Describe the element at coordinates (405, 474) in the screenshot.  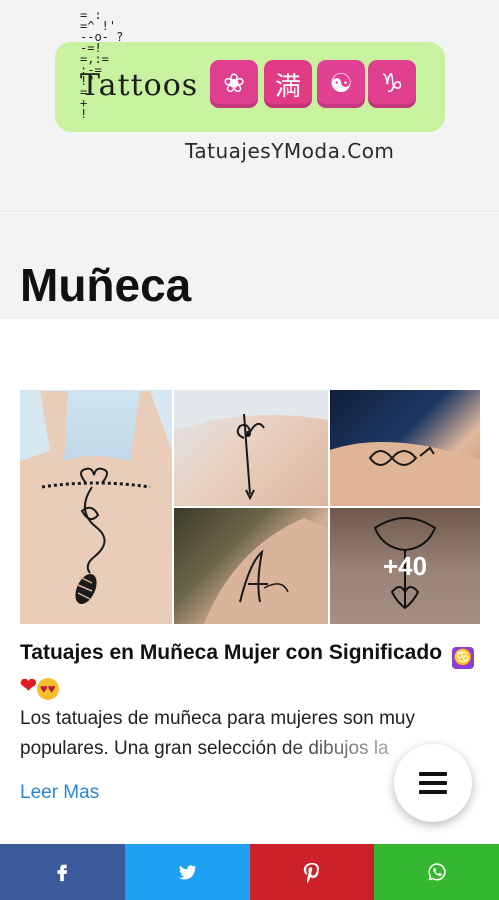
I see `infinity-tattoo-image` at that location.